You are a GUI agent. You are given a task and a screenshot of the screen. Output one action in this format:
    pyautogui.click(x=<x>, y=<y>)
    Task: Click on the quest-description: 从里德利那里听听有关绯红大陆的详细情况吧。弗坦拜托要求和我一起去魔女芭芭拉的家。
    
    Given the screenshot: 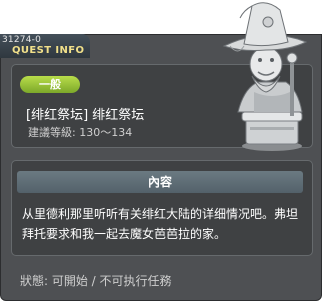 What is the action you would take?
    pyautogui.click(x=160, y=224)
    